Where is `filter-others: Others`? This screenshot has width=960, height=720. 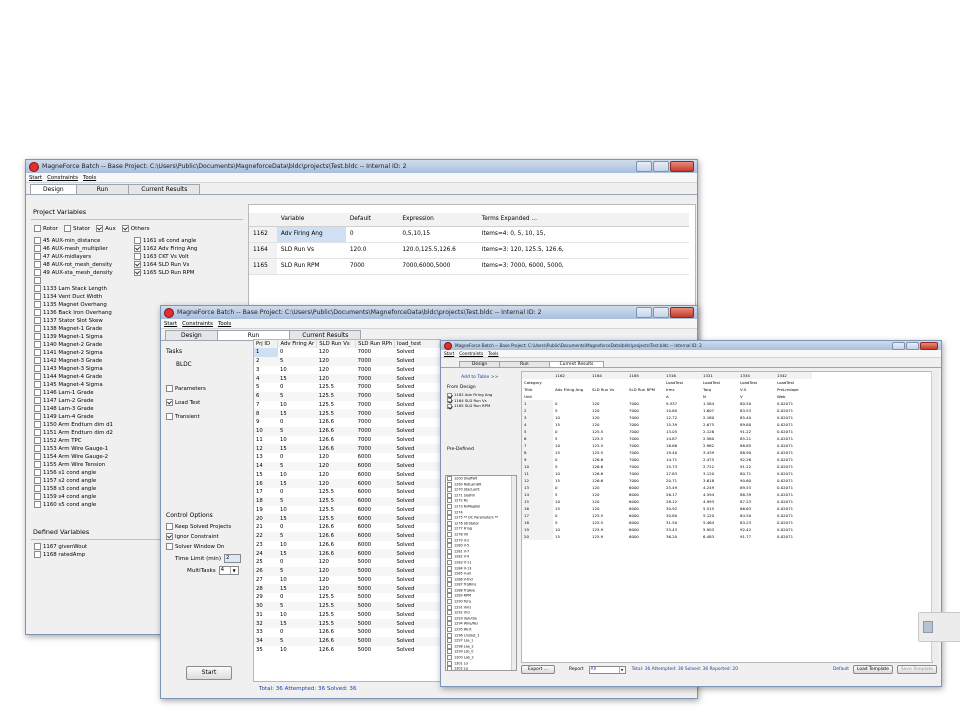
filter-others: Others is located at coordinates (135, 228).